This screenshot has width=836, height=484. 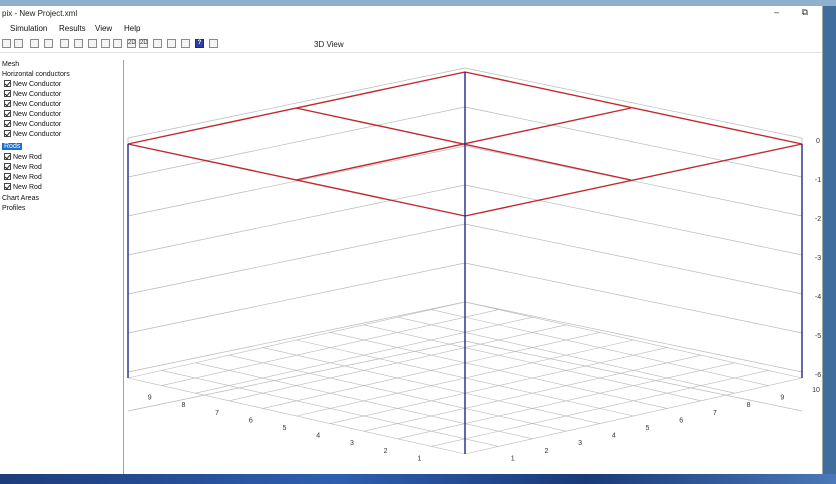 What do you see at coordinates (72, 28) in the screenshot?
I see `menu-results: Results` at bounding box center [72, 28].